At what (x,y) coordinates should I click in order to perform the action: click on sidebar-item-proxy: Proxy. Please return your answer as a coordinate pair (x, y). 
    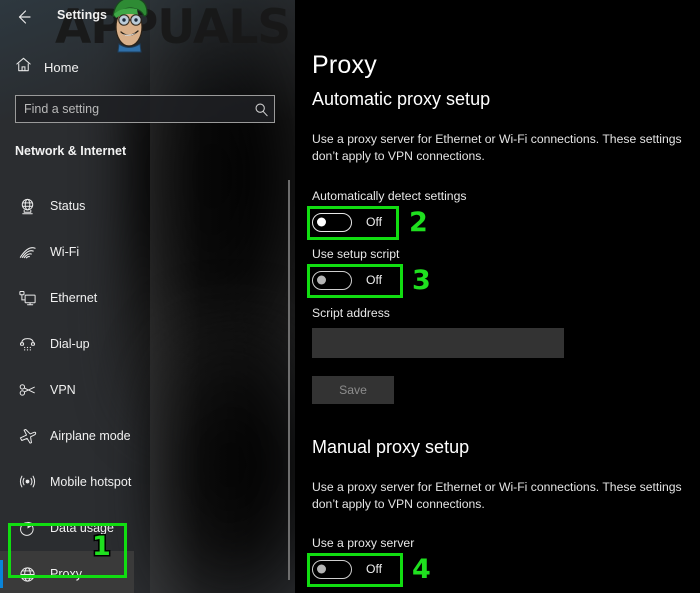
    Looking at the image, I should click on (67, 572).